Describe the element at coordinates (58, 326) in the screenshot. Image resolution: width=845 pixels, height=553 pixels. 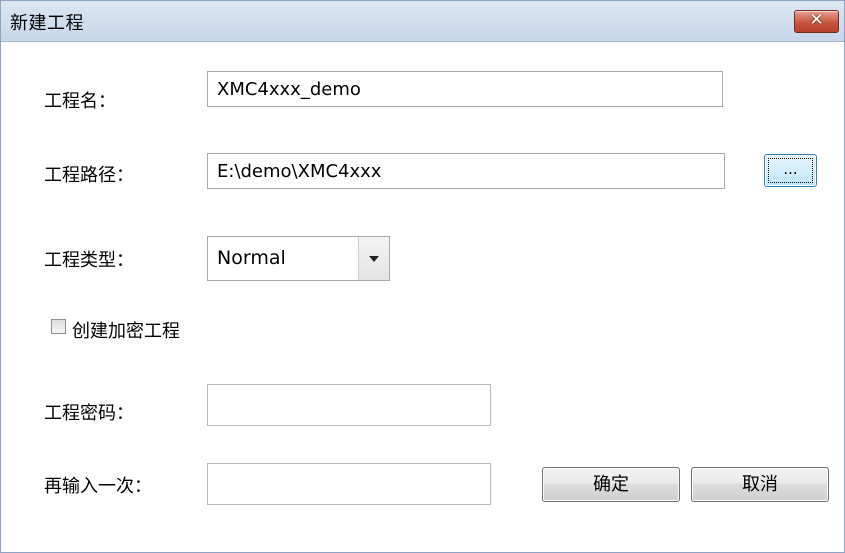
I see `encrypt-project-checkbox` at that location.